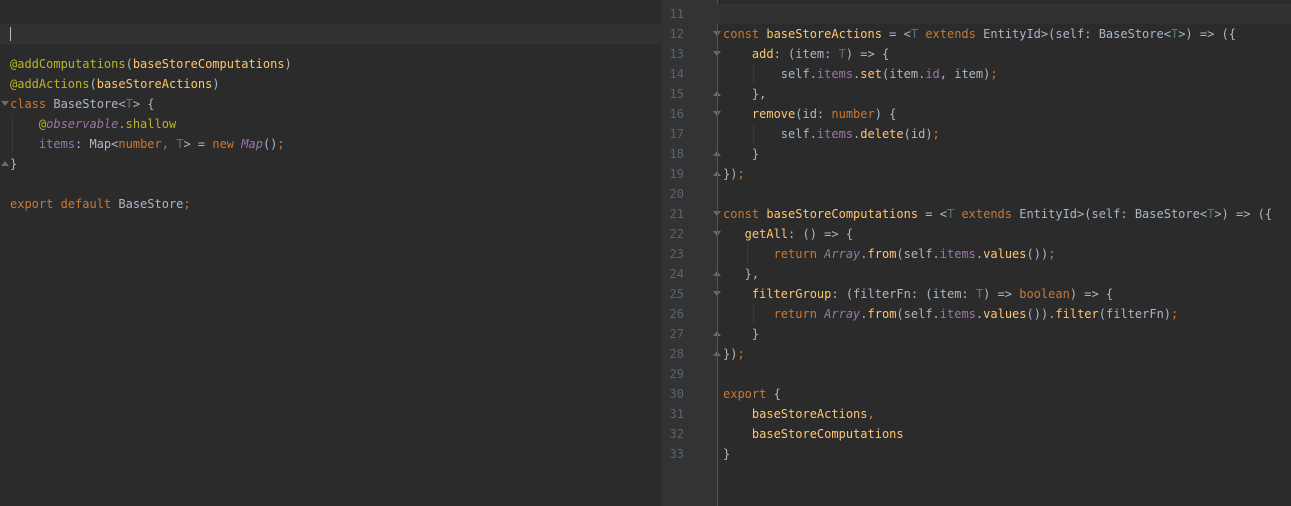  I want to click on code-text: }, so click(741, 334).